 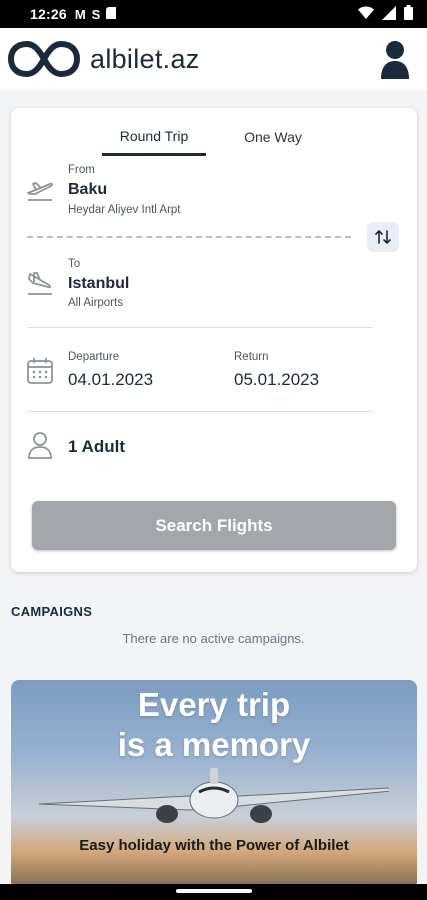 I want to click on trip-type-tabs: Round Trip One Way, so click(x=214, y=137).